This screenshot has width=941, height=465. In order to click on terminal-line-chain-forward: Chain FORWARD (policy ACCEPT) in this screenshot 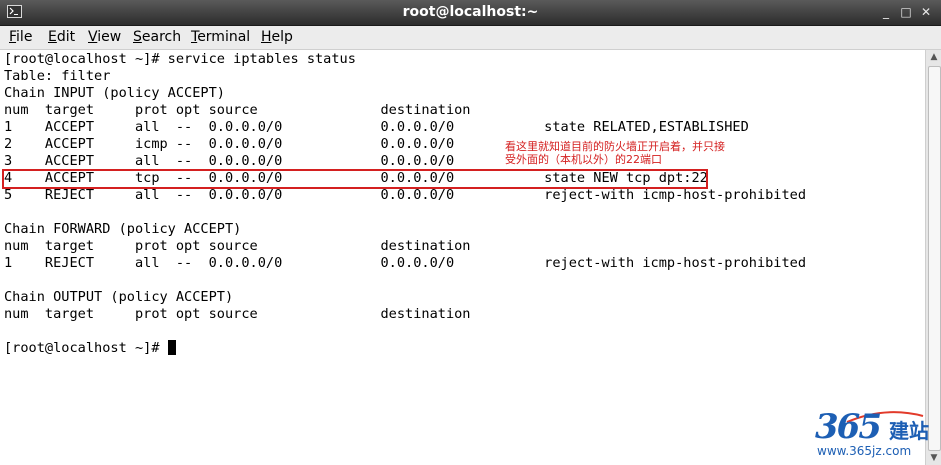, I will do `click(123, 229)`.